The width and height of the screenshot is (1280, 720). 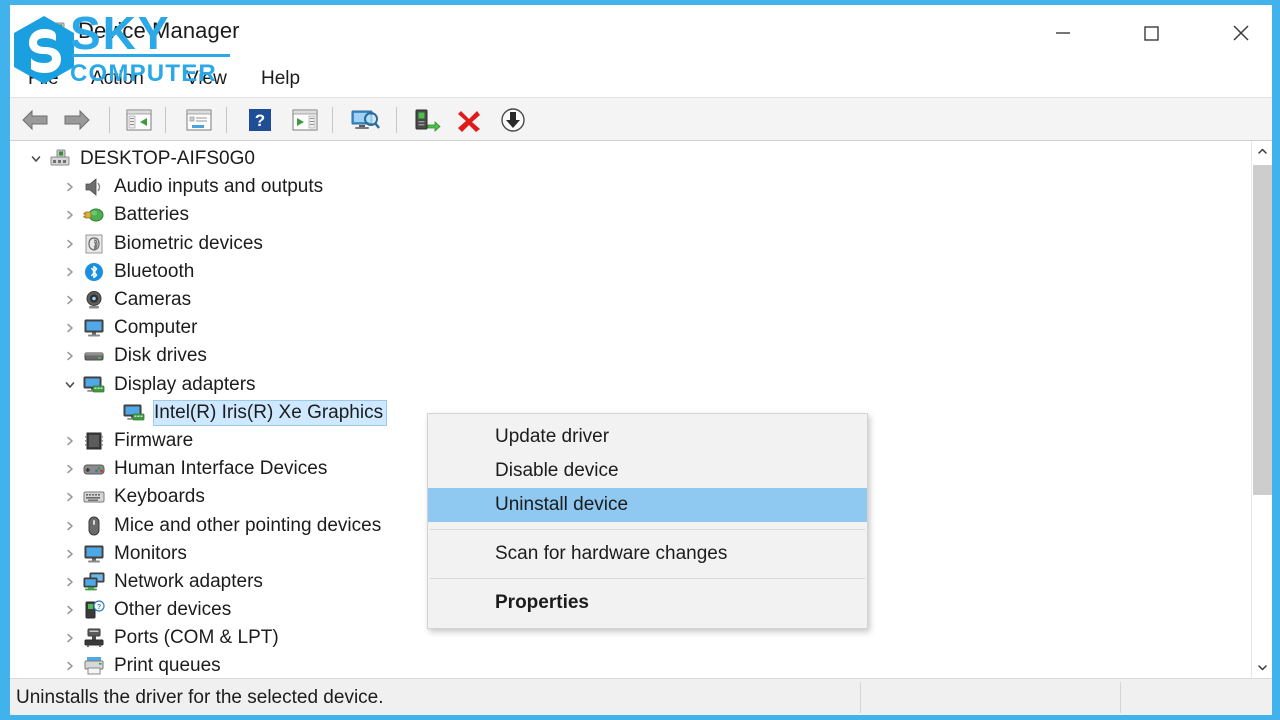 I want to click on speaker-icon, so click(x=94, y=187).